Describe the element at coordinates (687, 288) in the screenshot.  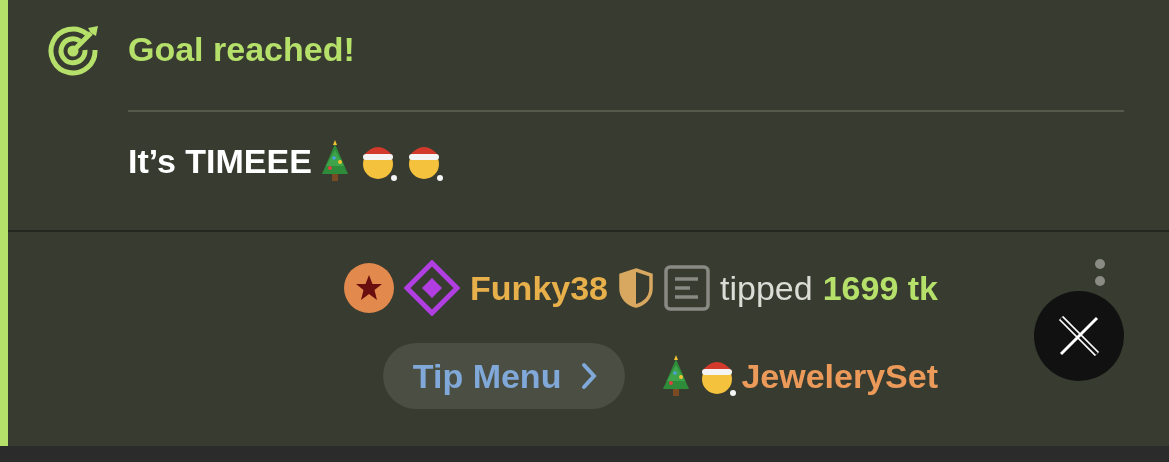
I see `document-icon` at that location.